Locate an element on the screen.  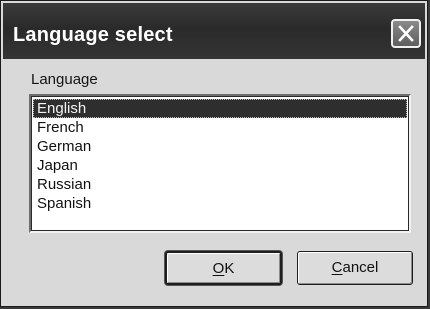
list-item-spanish: Spanish is located at coordinates (220, 203).